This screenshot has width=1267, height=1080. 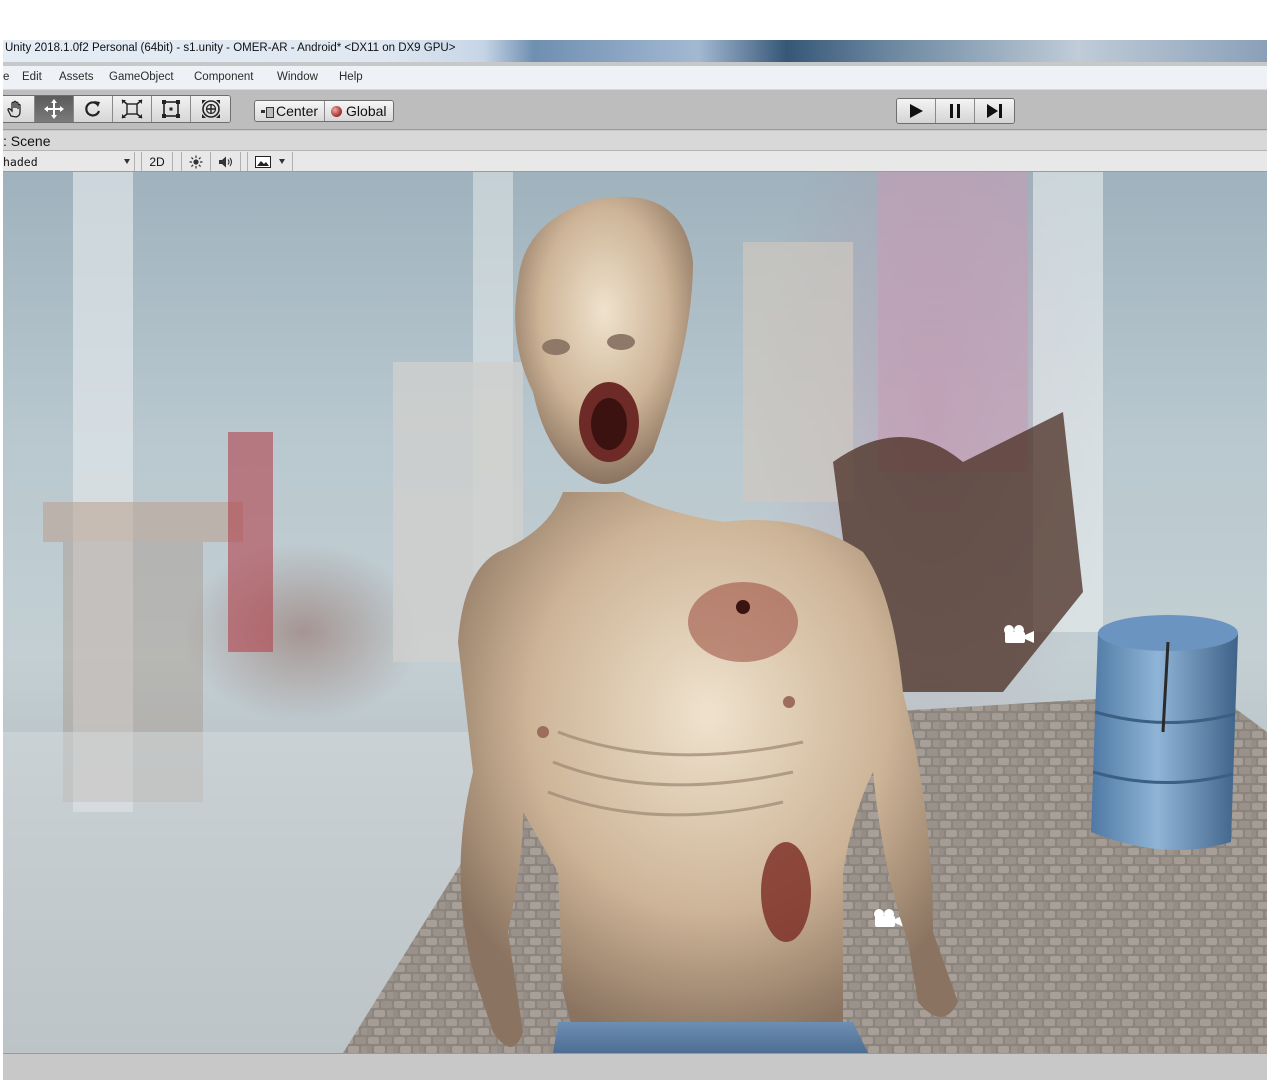 I want to click on draw-mode-dropdown: haded, so click(x=69, y=161).